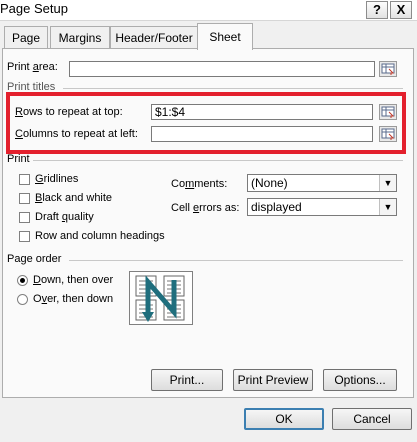  Describe the element at coordinates (401, 10) in the screenshot. I see `close-button: X` at that location.